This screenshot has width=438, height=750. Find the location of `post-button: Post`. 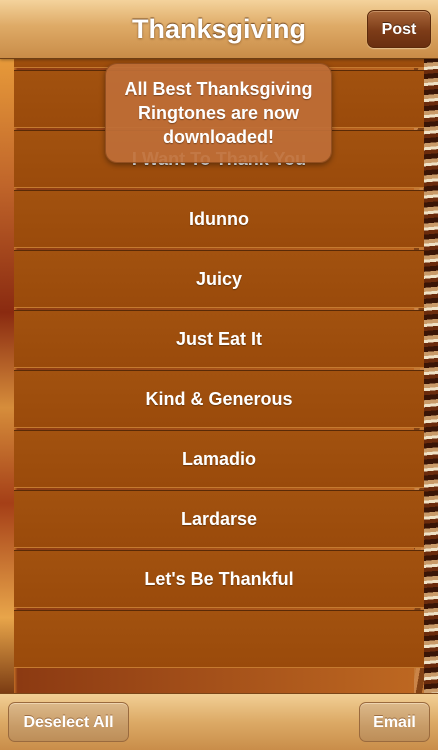

post-button: Post is located at coordinates (399, 29).